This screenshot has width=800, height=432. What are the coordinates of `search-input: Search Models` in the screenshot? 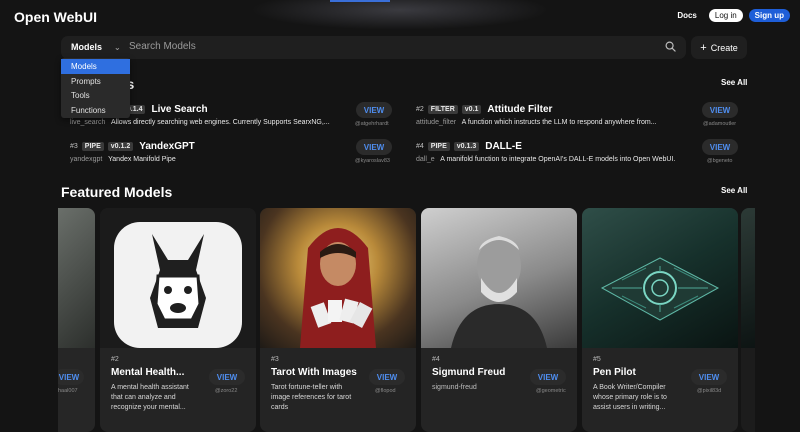 It's located at (162, 46).